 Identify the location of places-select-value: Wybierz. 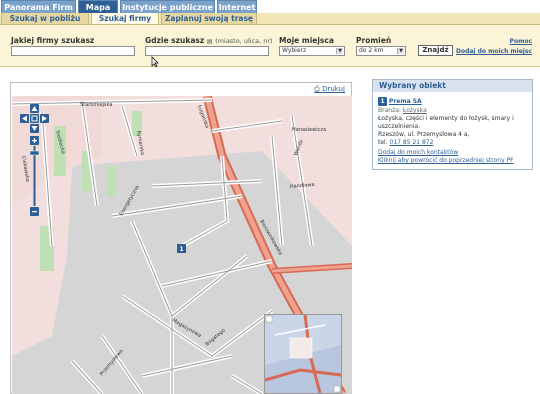
(294, 50).